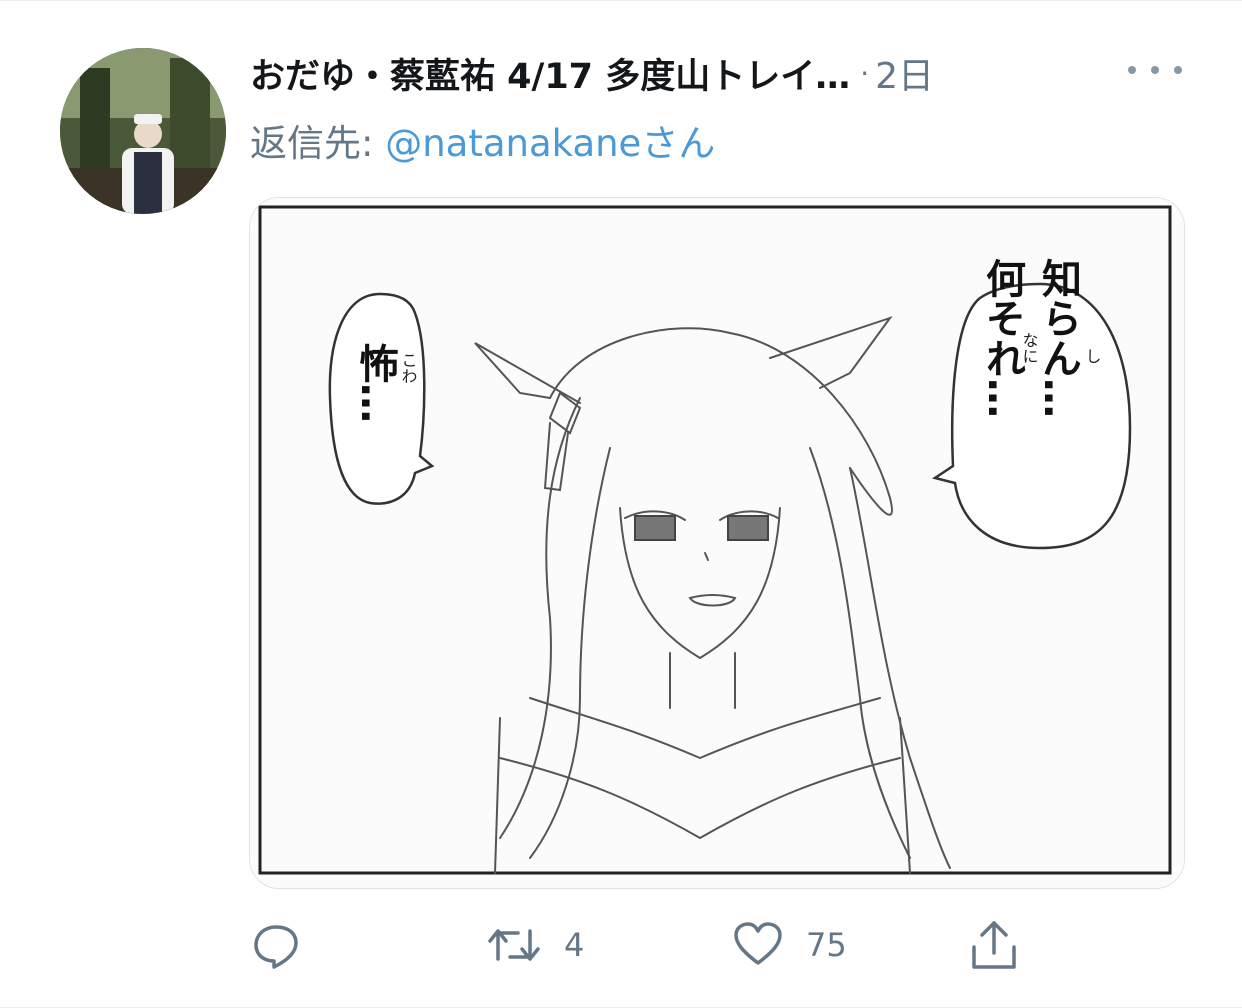 The width and height of the screenshot is (1242, 1008). Describe the element at coordinates (408, 368) in the screenshot. I see `bubble-left-ruby: こわ` at that location.